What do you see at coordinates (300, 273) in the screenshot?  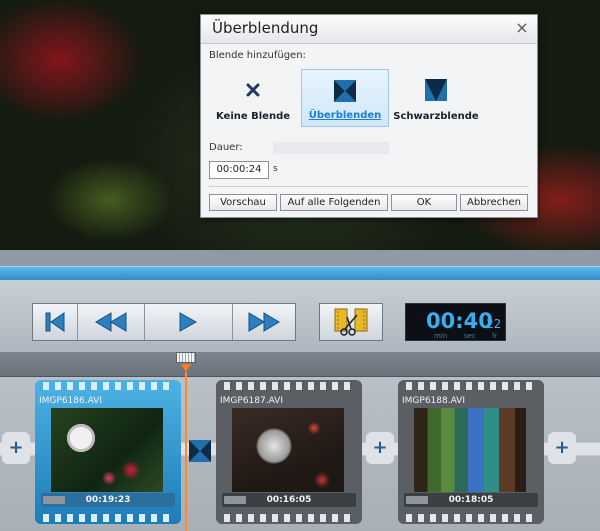 I see `accent-strip` at bounding box center [300, 273].